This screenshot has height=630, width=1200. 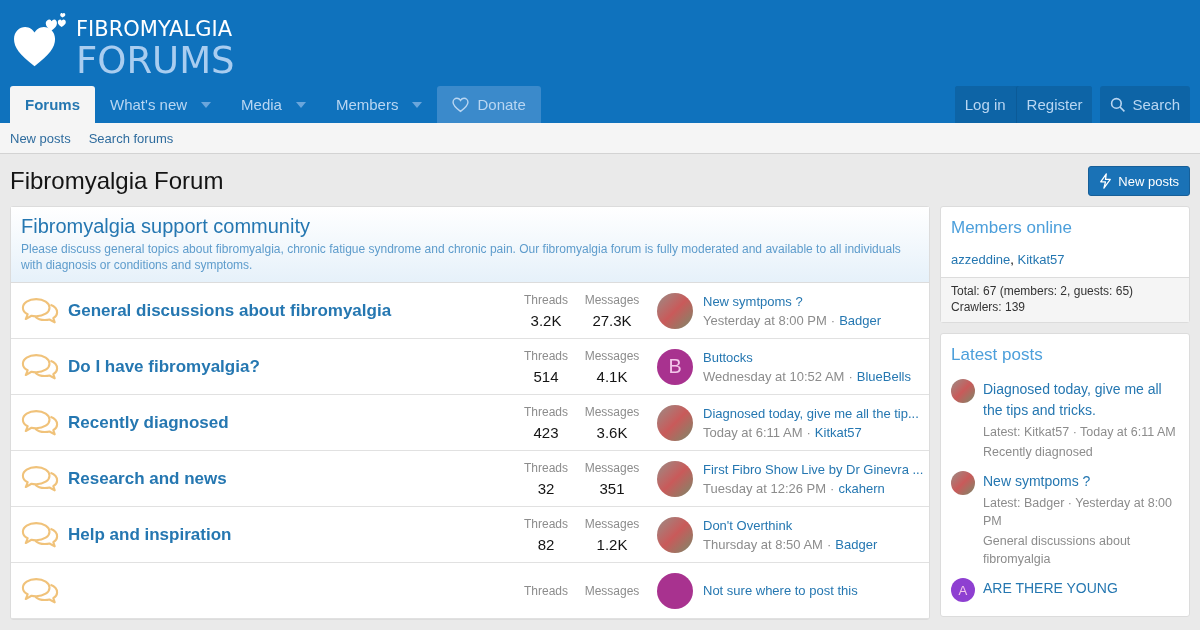 What do you see at coordinates (131, 138) in the screenshot?
I see `subnav-link: Search forums` at bounding box center [131, 138].